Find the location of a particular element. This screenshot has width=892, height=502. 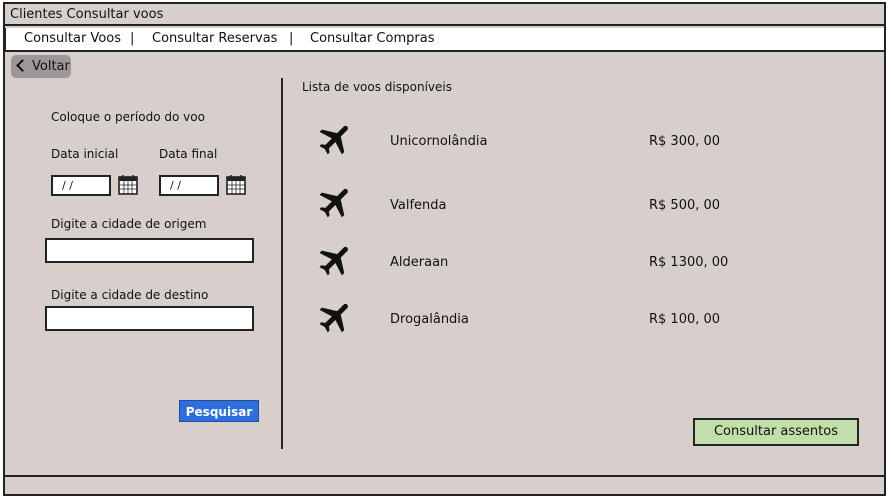

search-button: Pesquisar is located at coordinates (219, 411).